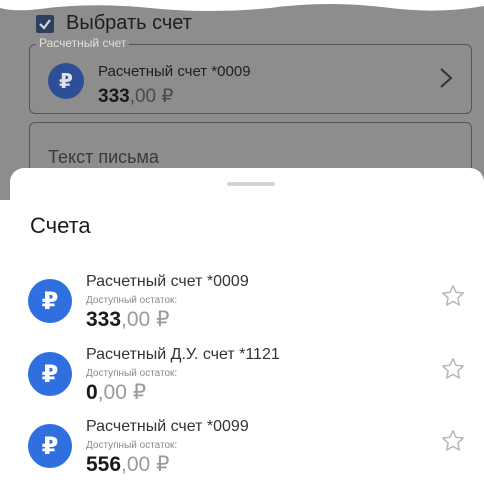  Describe the element at coordinates (129, 23) in the screenshot. I see `select-account-label: Выбрать счет` at that location.